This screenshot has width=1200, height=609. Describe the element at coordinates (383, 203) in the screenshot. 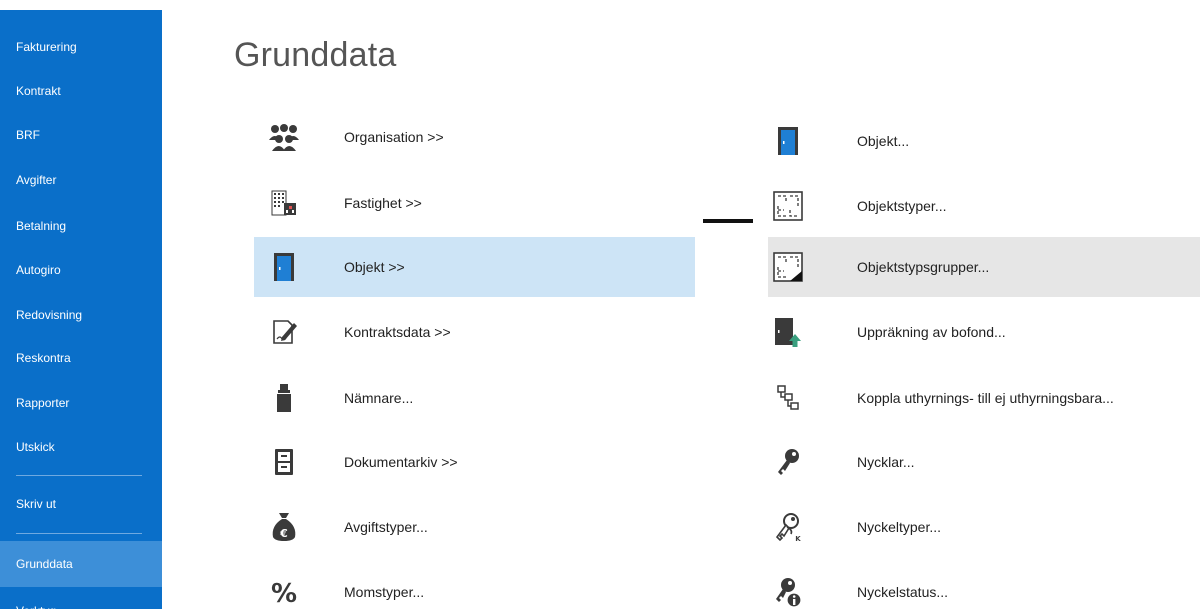

I see `menu-item-label: Fastighet >>` at that location.